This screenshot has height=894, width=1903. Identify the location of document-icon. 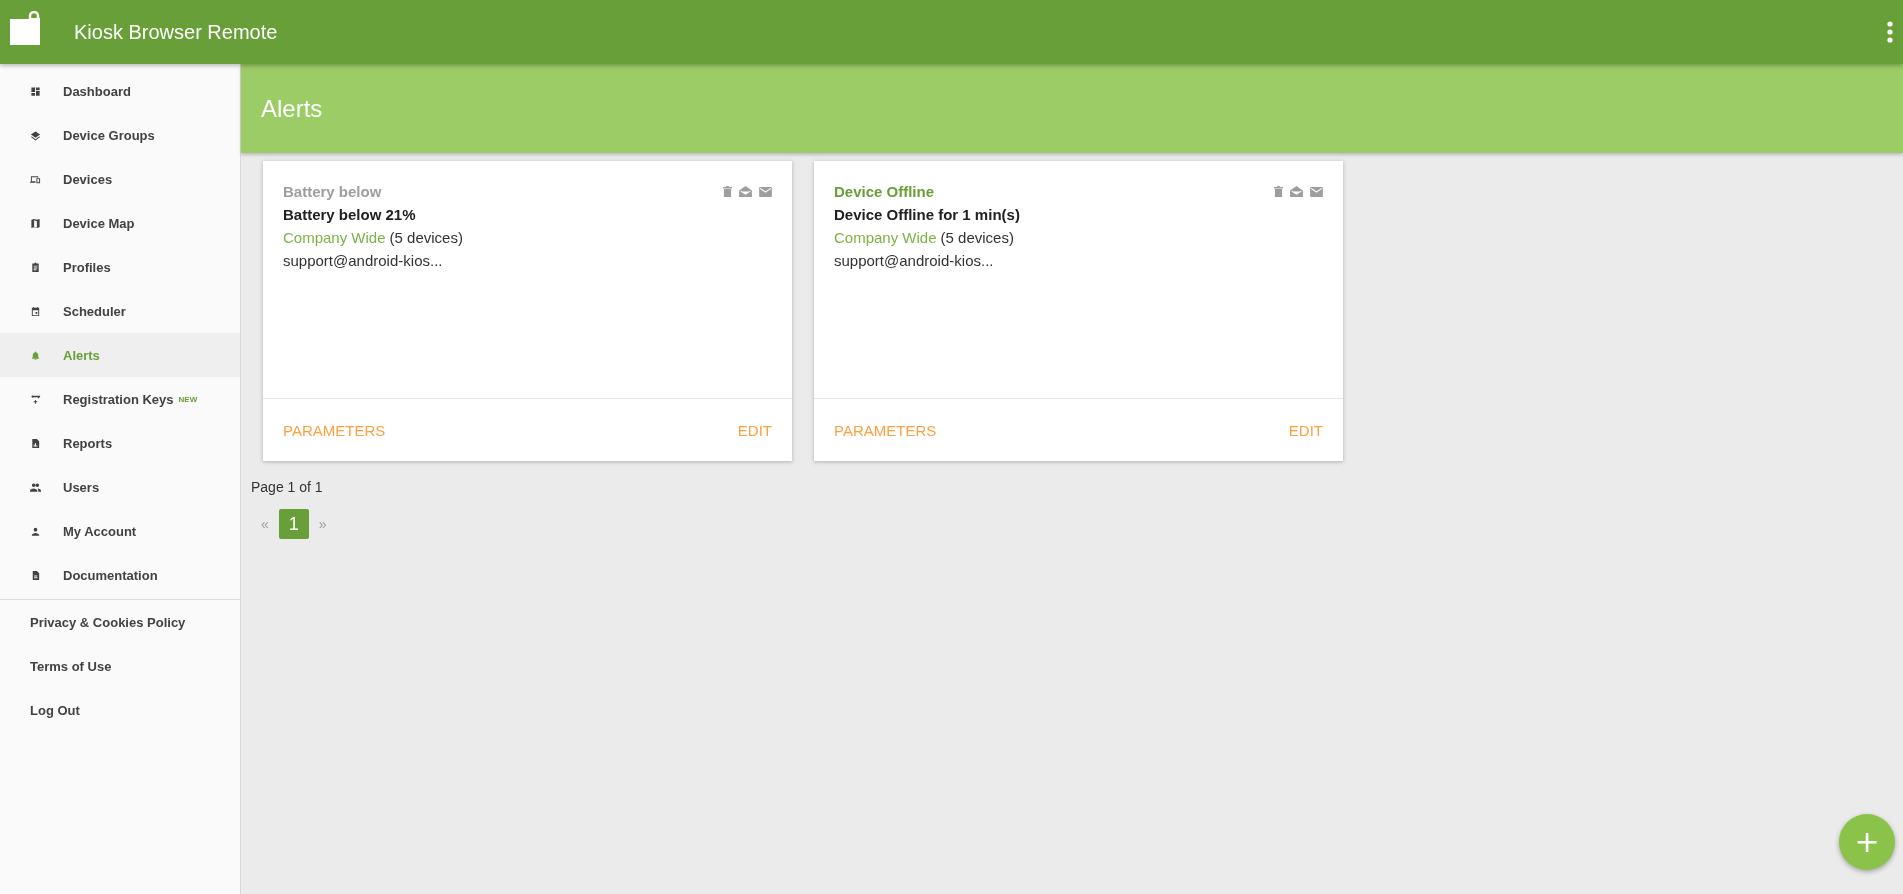
(35, 575).